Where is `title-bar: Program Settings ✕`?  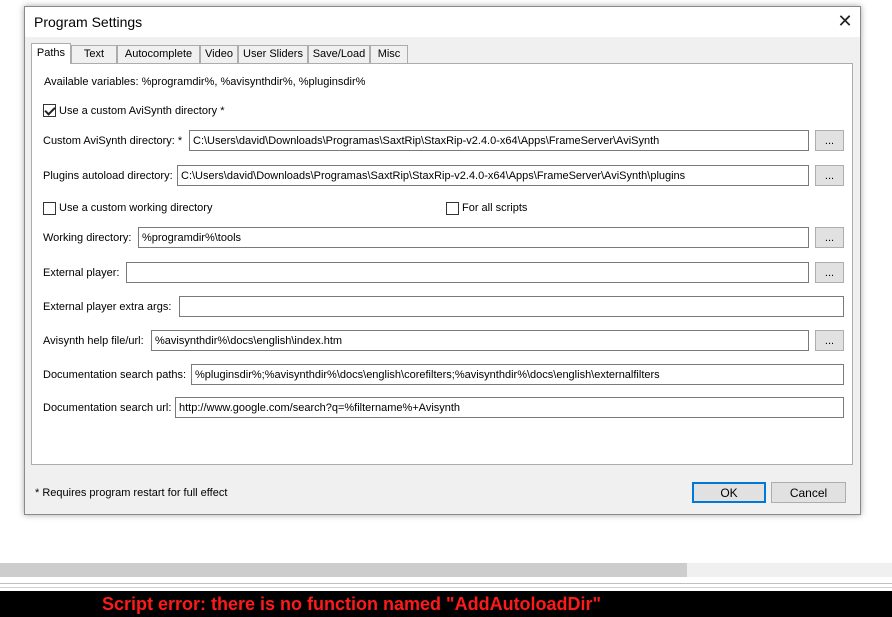 title-bar: Program Settings ✕ is located at coordinates (442, 22).